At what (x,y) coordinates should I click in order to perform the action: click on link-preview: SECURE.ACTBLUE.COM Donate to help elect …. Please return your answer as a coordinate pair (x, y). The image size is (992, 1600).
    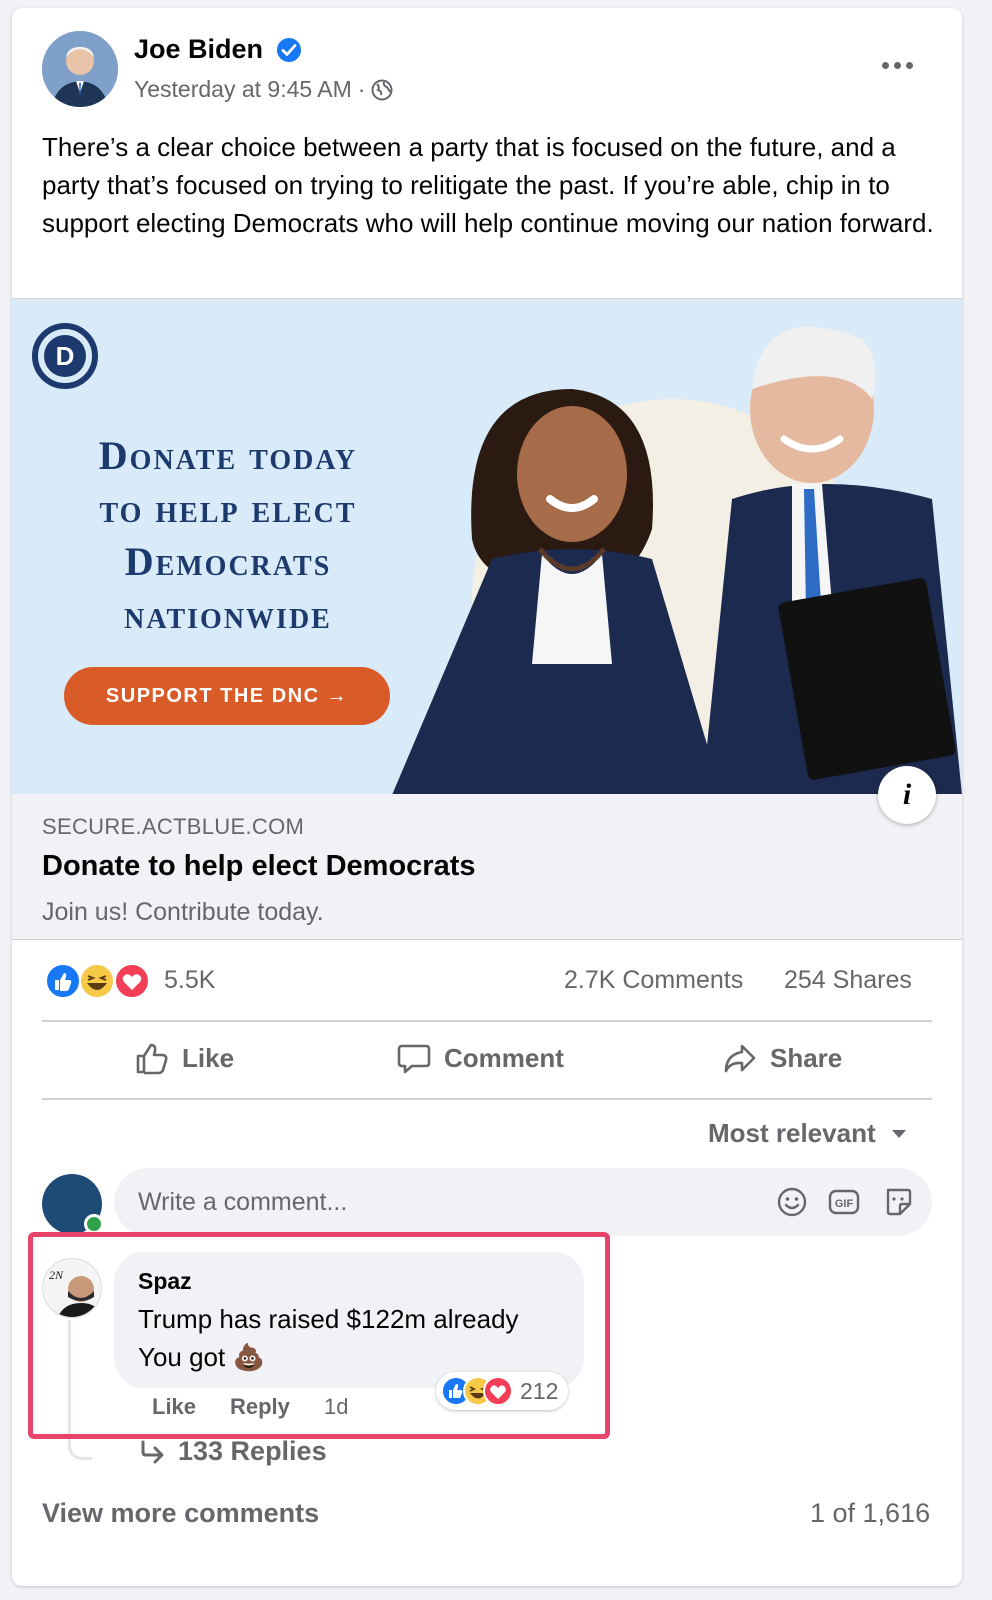
    Looking at the image, I should click on (487, 867).